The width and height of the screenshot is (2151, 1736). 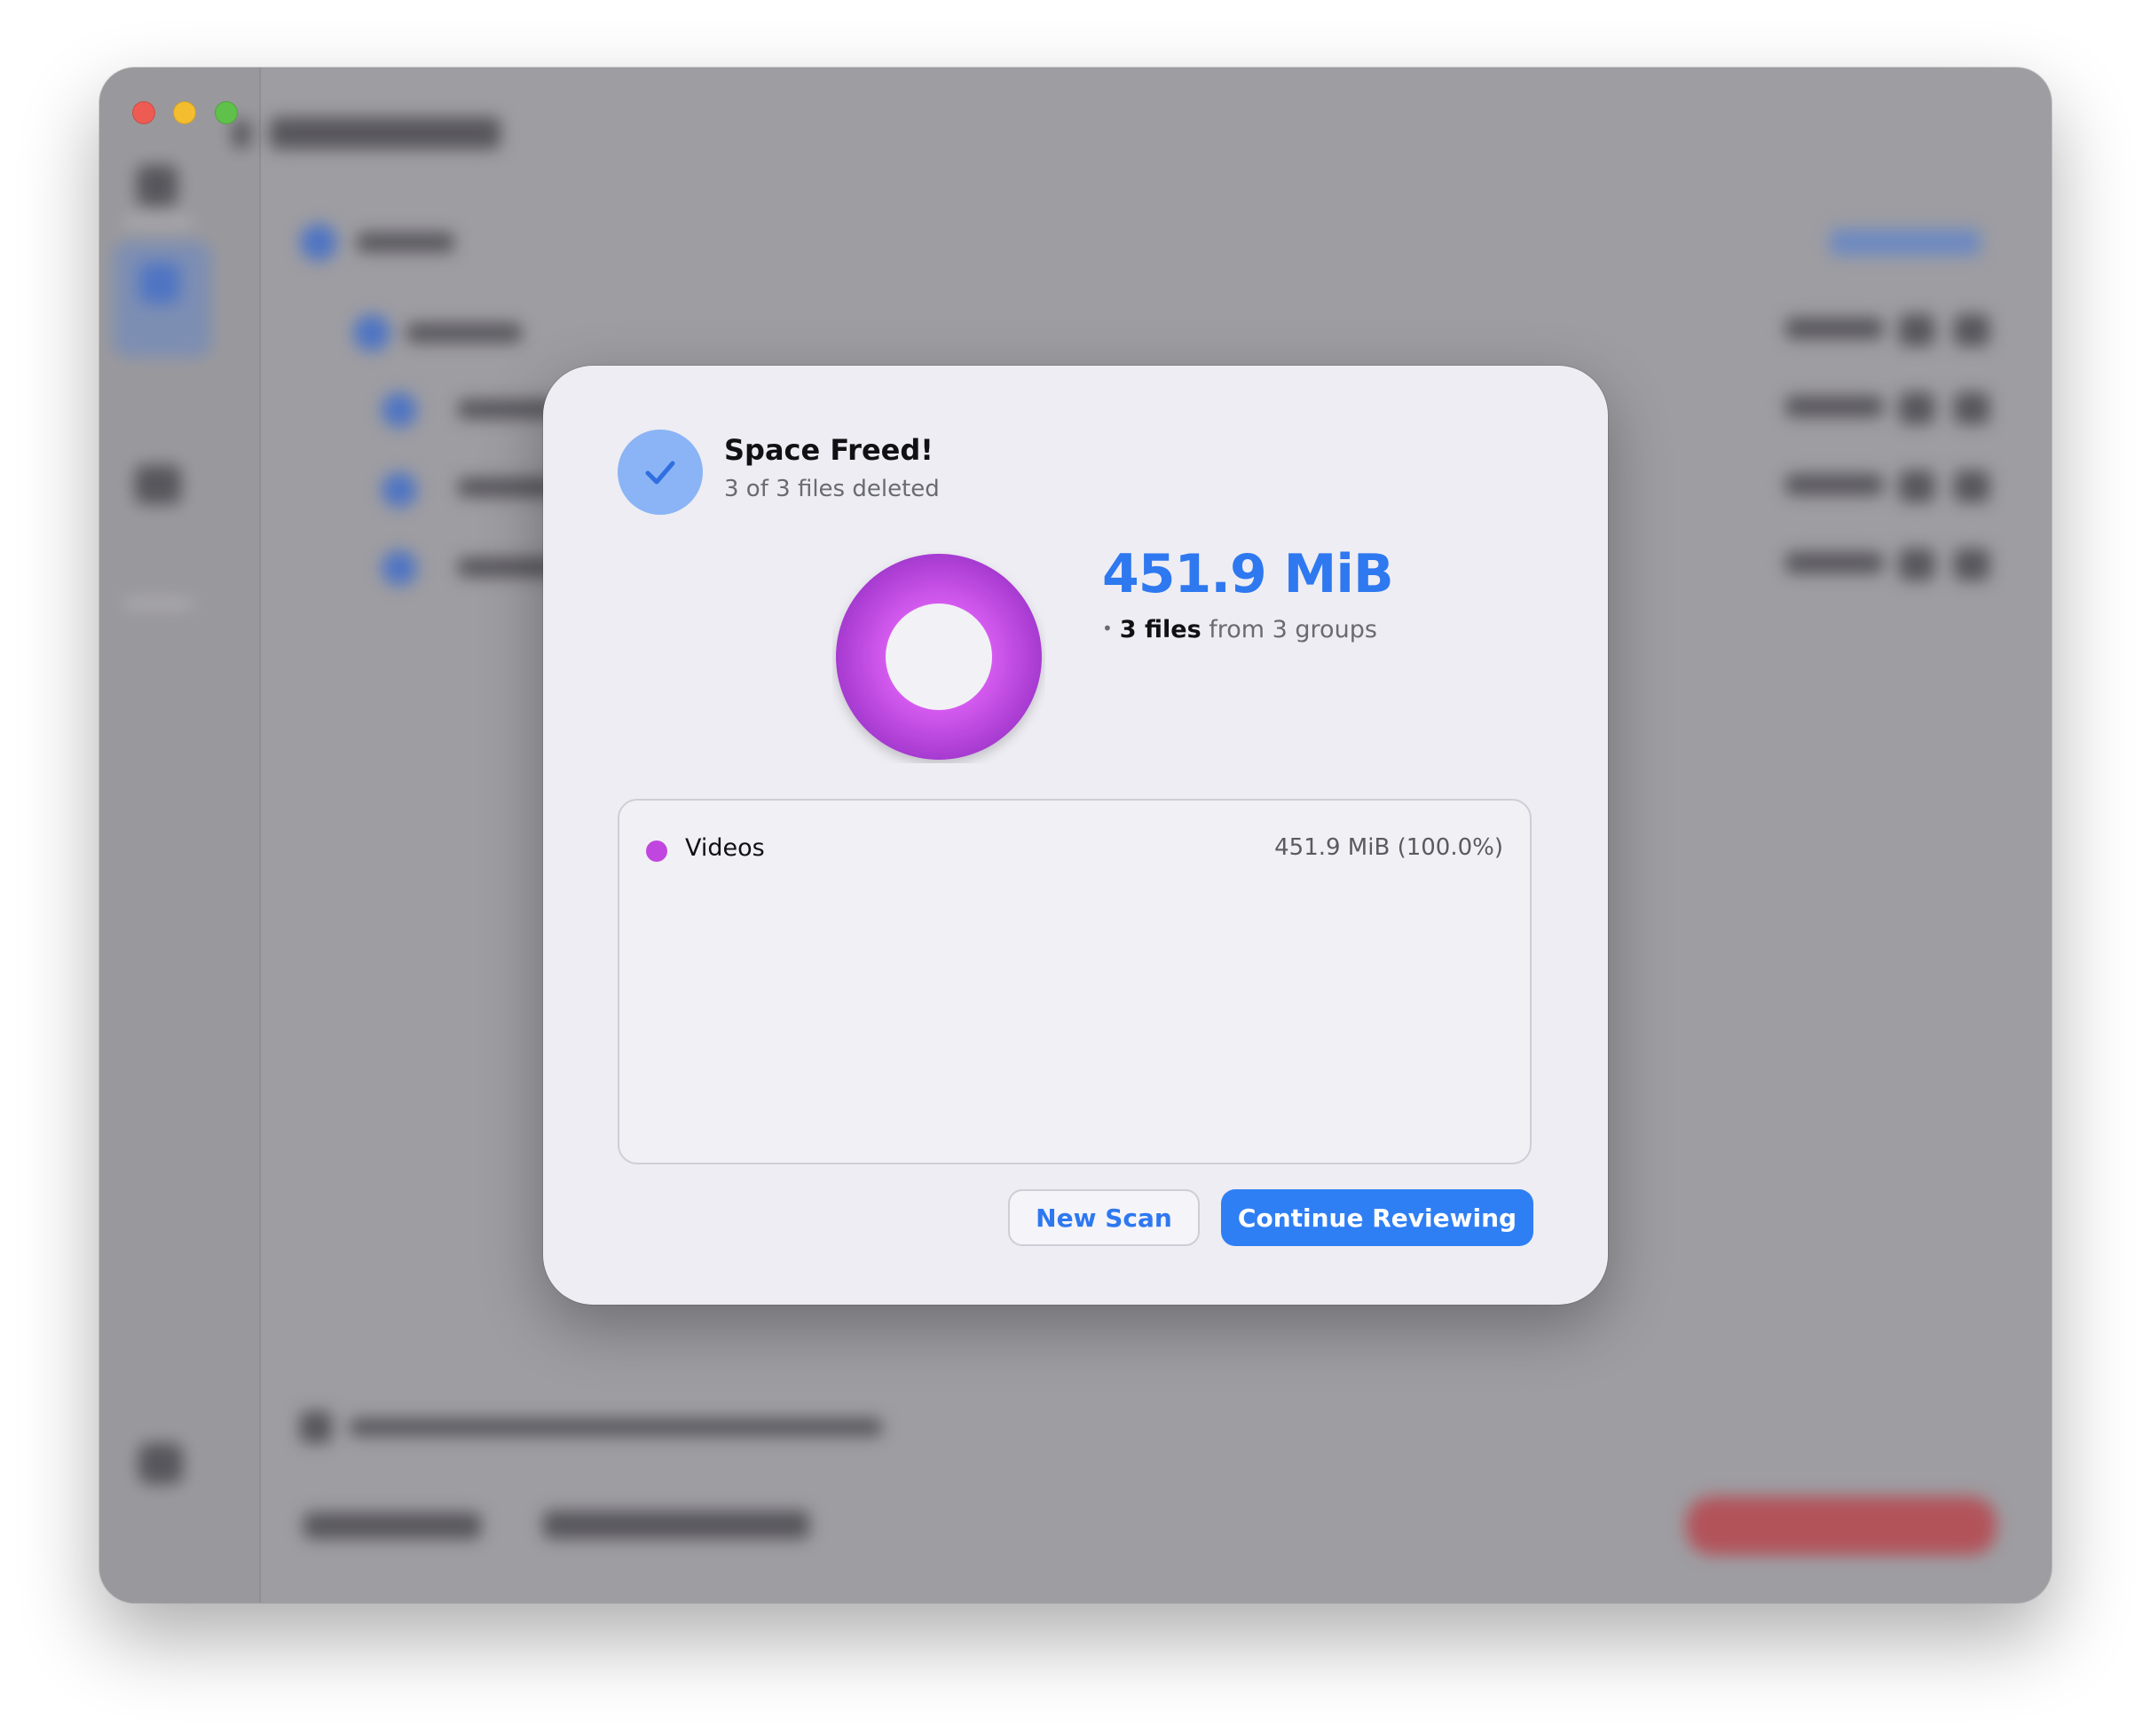 I want to click on dialog-title: Space Freed!, so click(x=829, y=450).